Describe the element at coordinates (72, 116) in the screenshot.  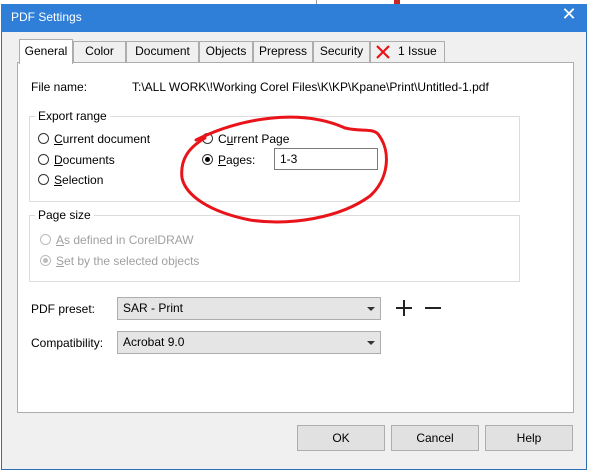
I see `export-range-title: Export range` at that location.